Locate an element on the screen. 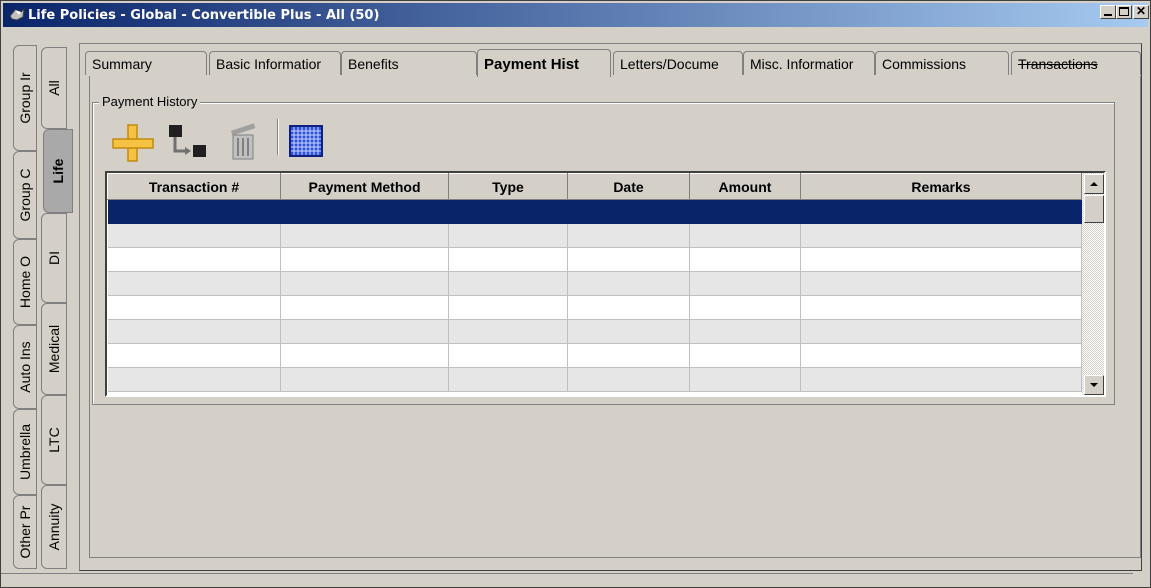  column-header-date: Date is located at coordinates (628, 186).